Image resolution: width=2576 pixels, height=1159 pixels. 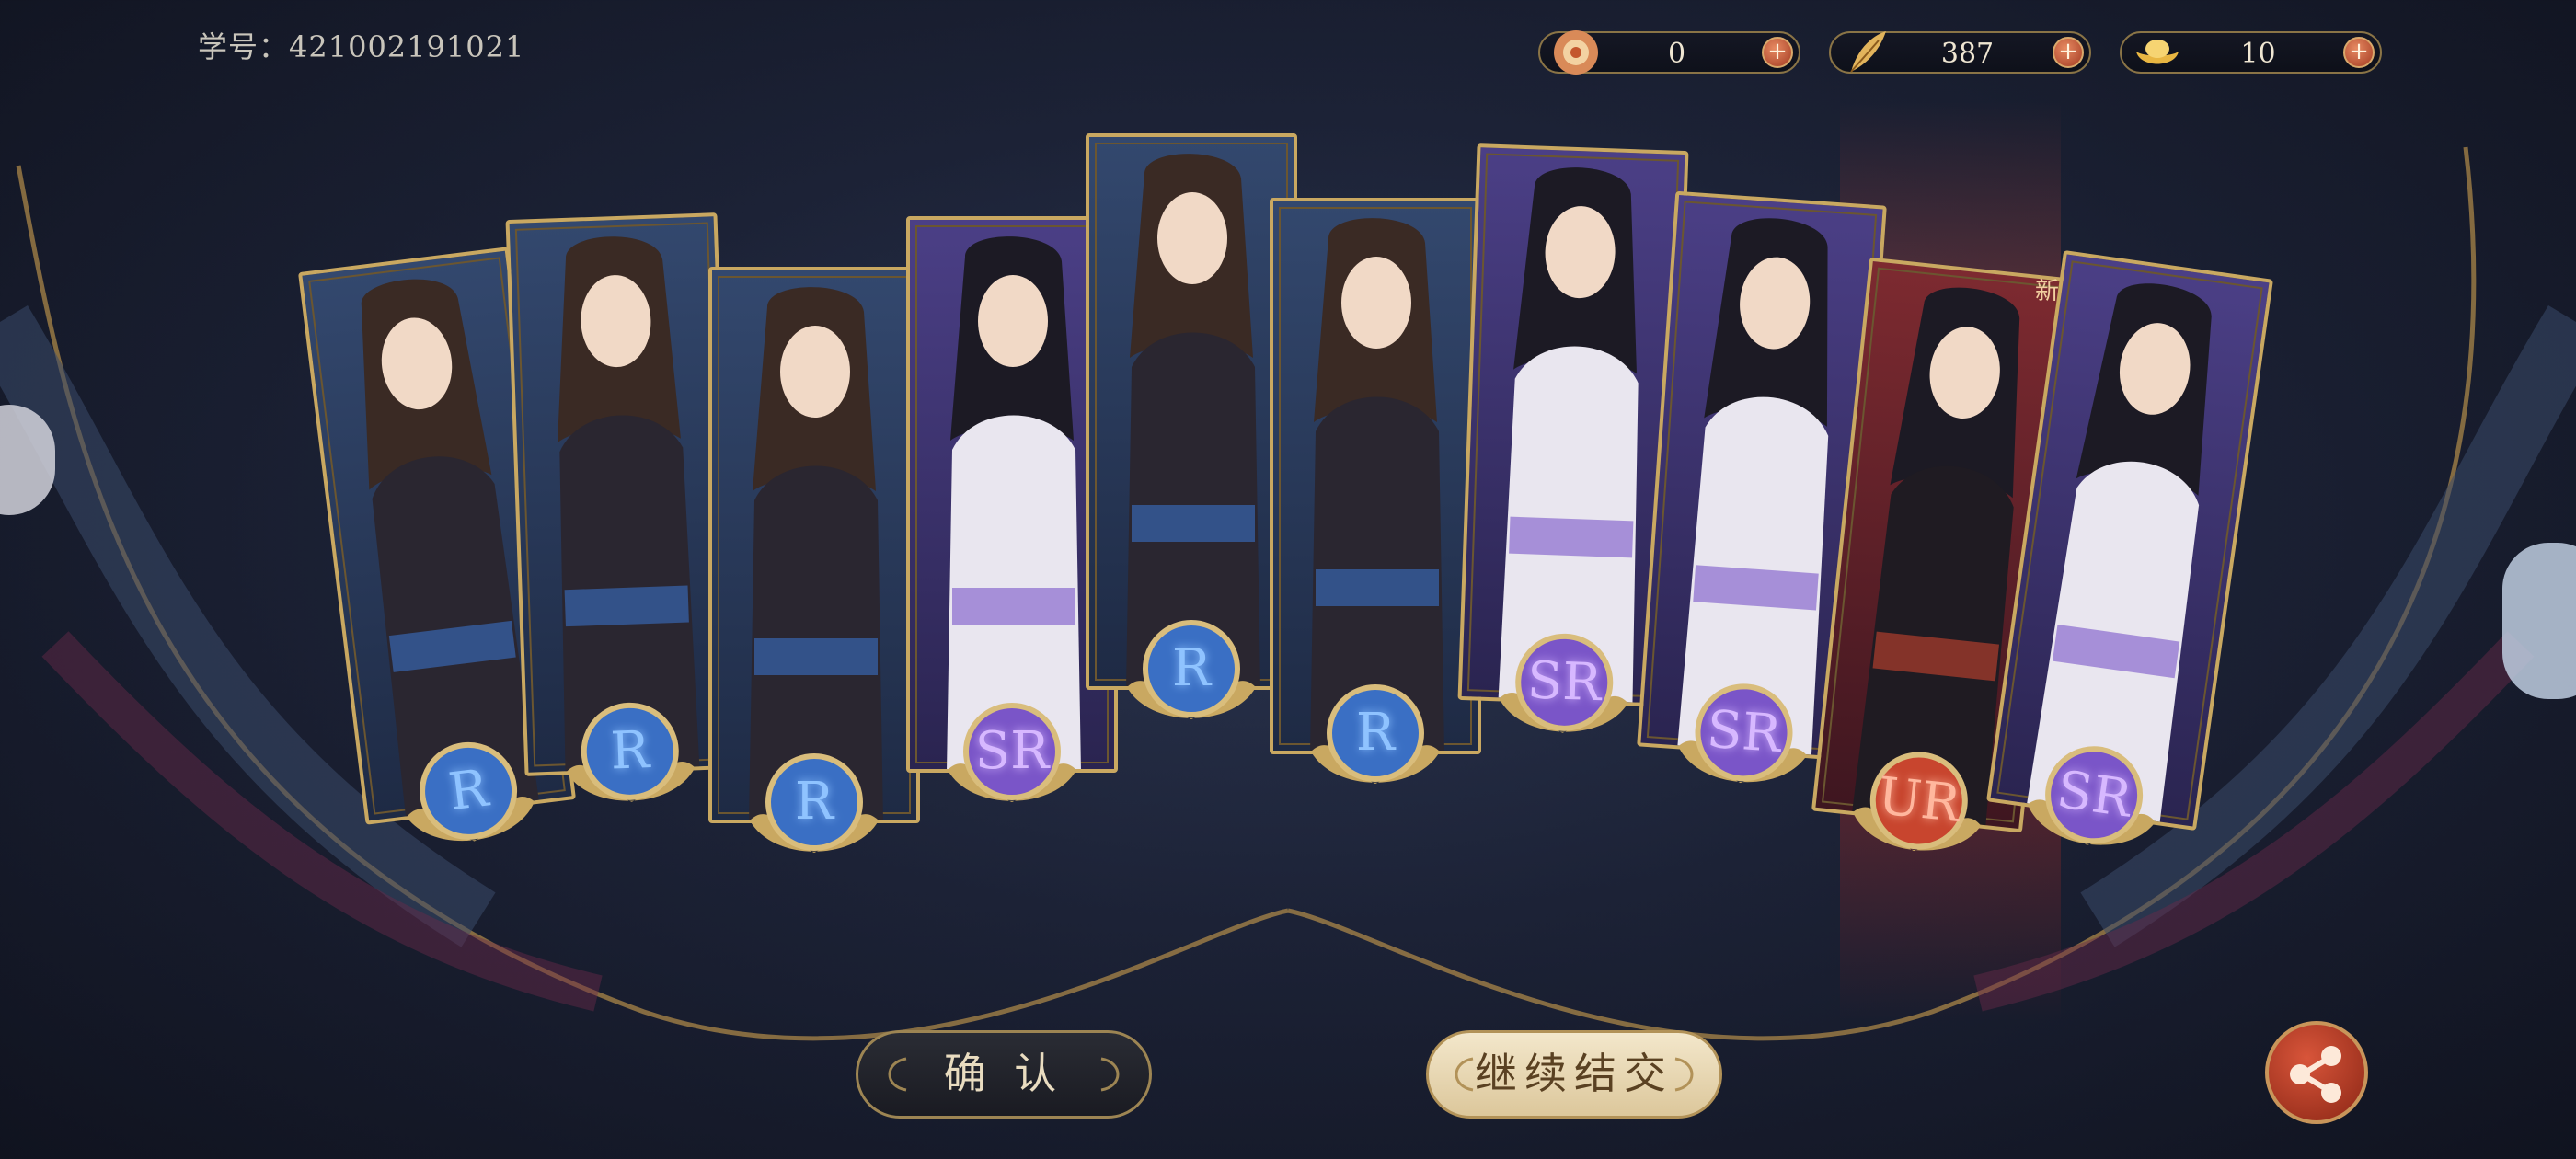 I want to click on add-feather-button: +, so click(x=2068, y=52).